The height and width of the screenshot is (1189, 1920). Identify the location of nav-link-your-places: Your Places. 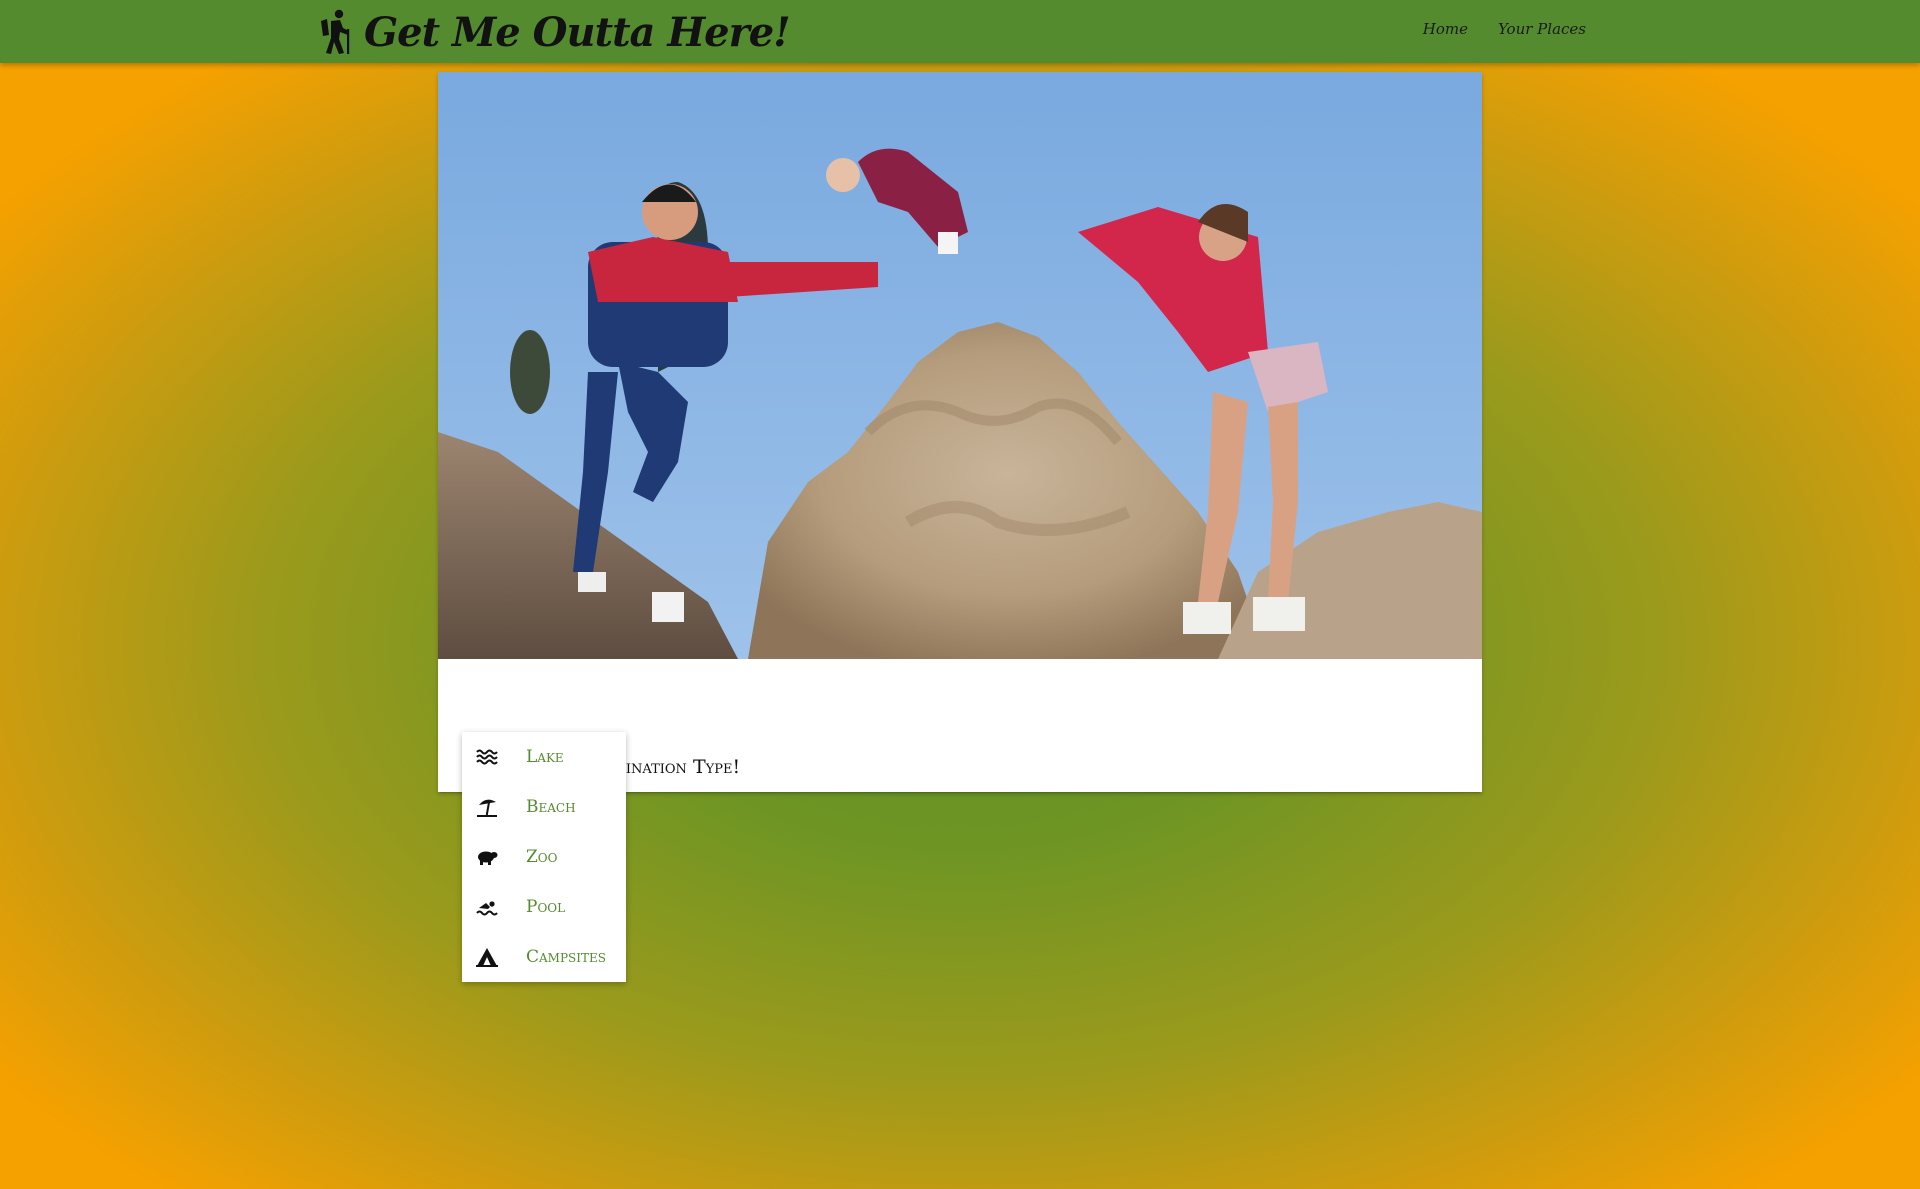
(1542, 29).